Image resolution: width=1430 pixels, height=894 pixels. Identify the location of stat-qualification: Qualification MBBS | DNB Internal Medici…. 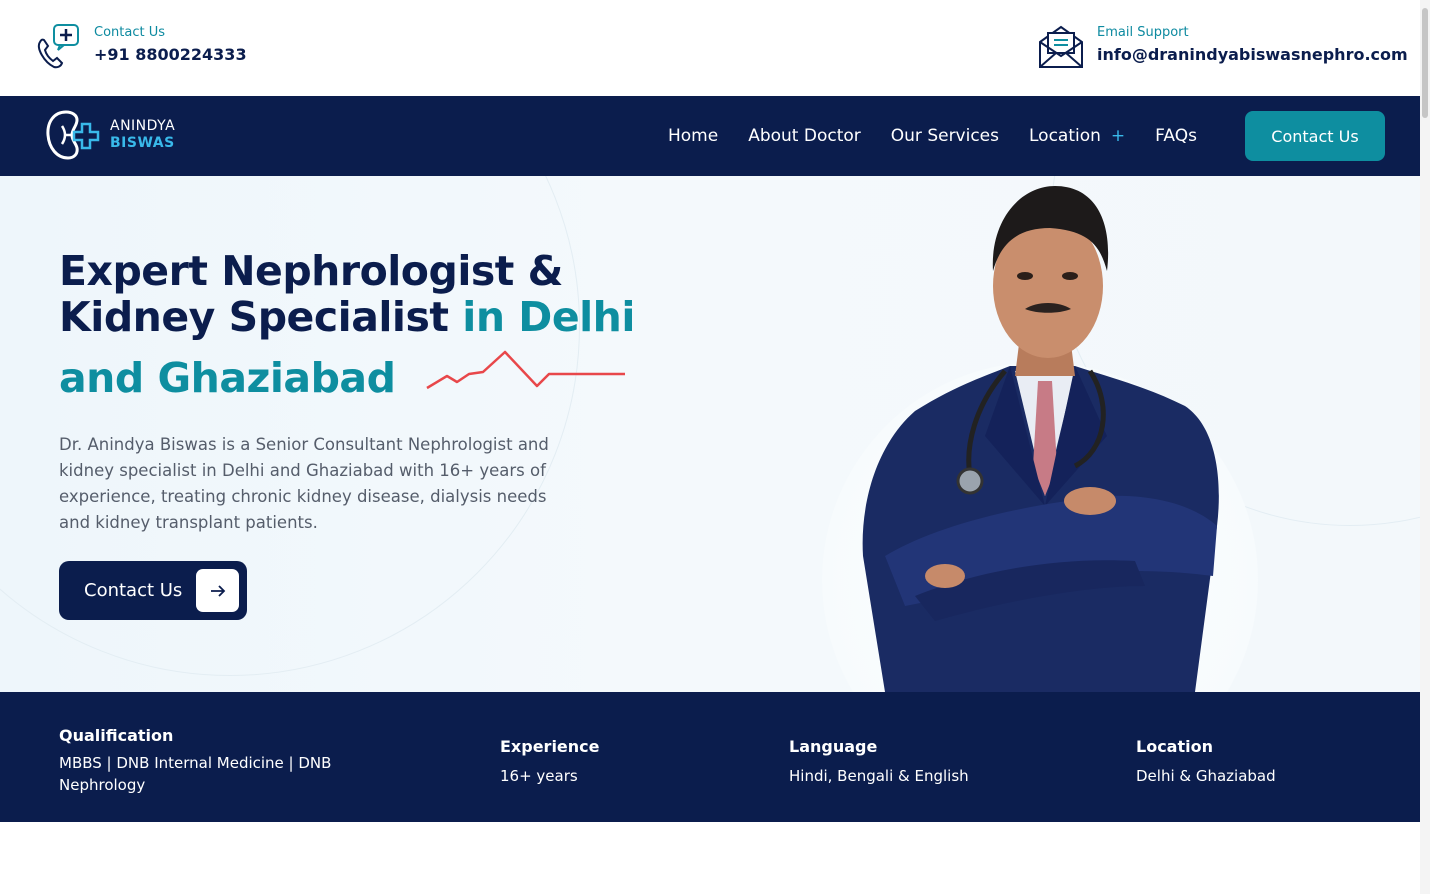
(204, 760).